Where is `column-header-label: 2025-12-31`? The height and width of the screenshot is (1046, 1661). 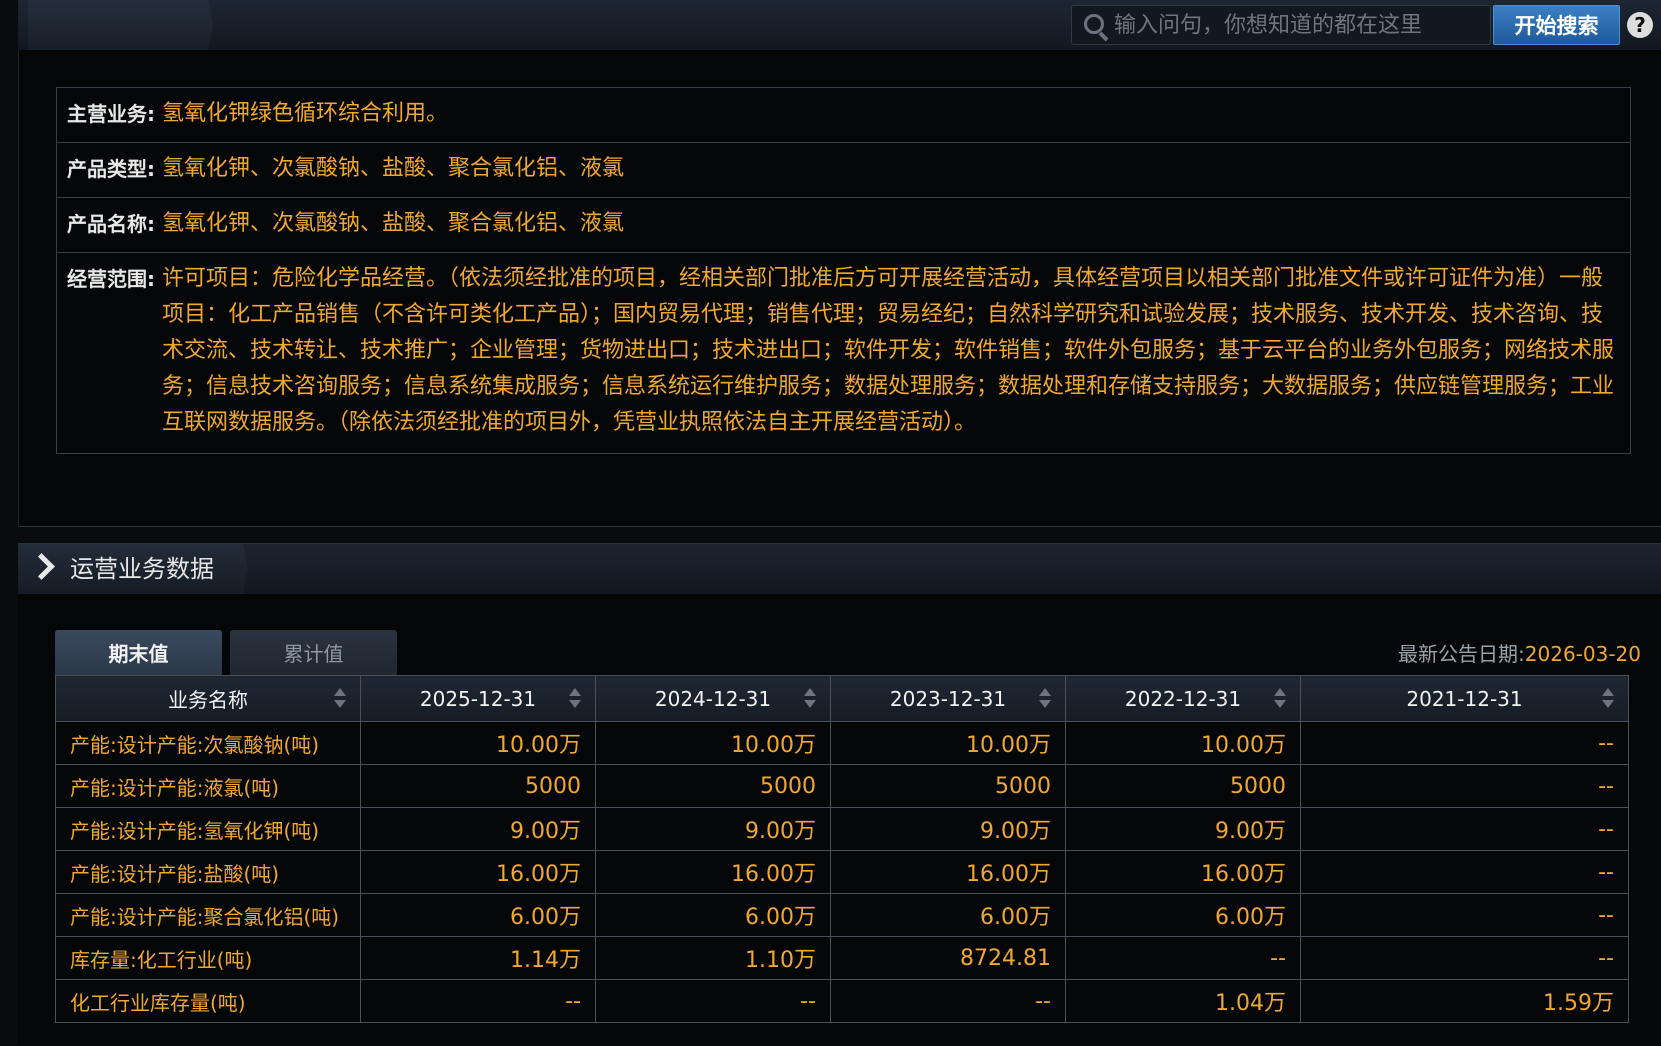
column-header-label: 2025-12-31 is located at coordinates (478, 698).